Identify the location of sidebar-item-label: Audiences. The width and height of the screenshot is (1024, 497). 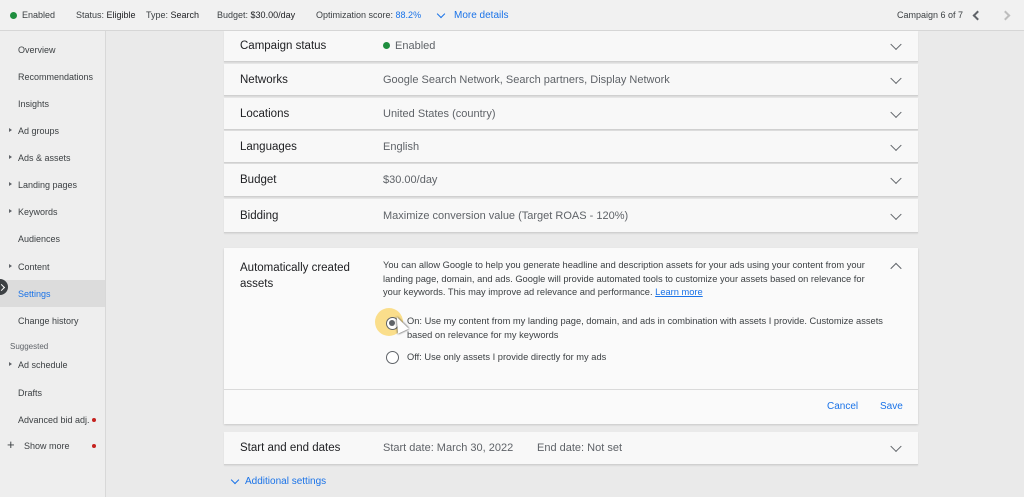
(39, 238).